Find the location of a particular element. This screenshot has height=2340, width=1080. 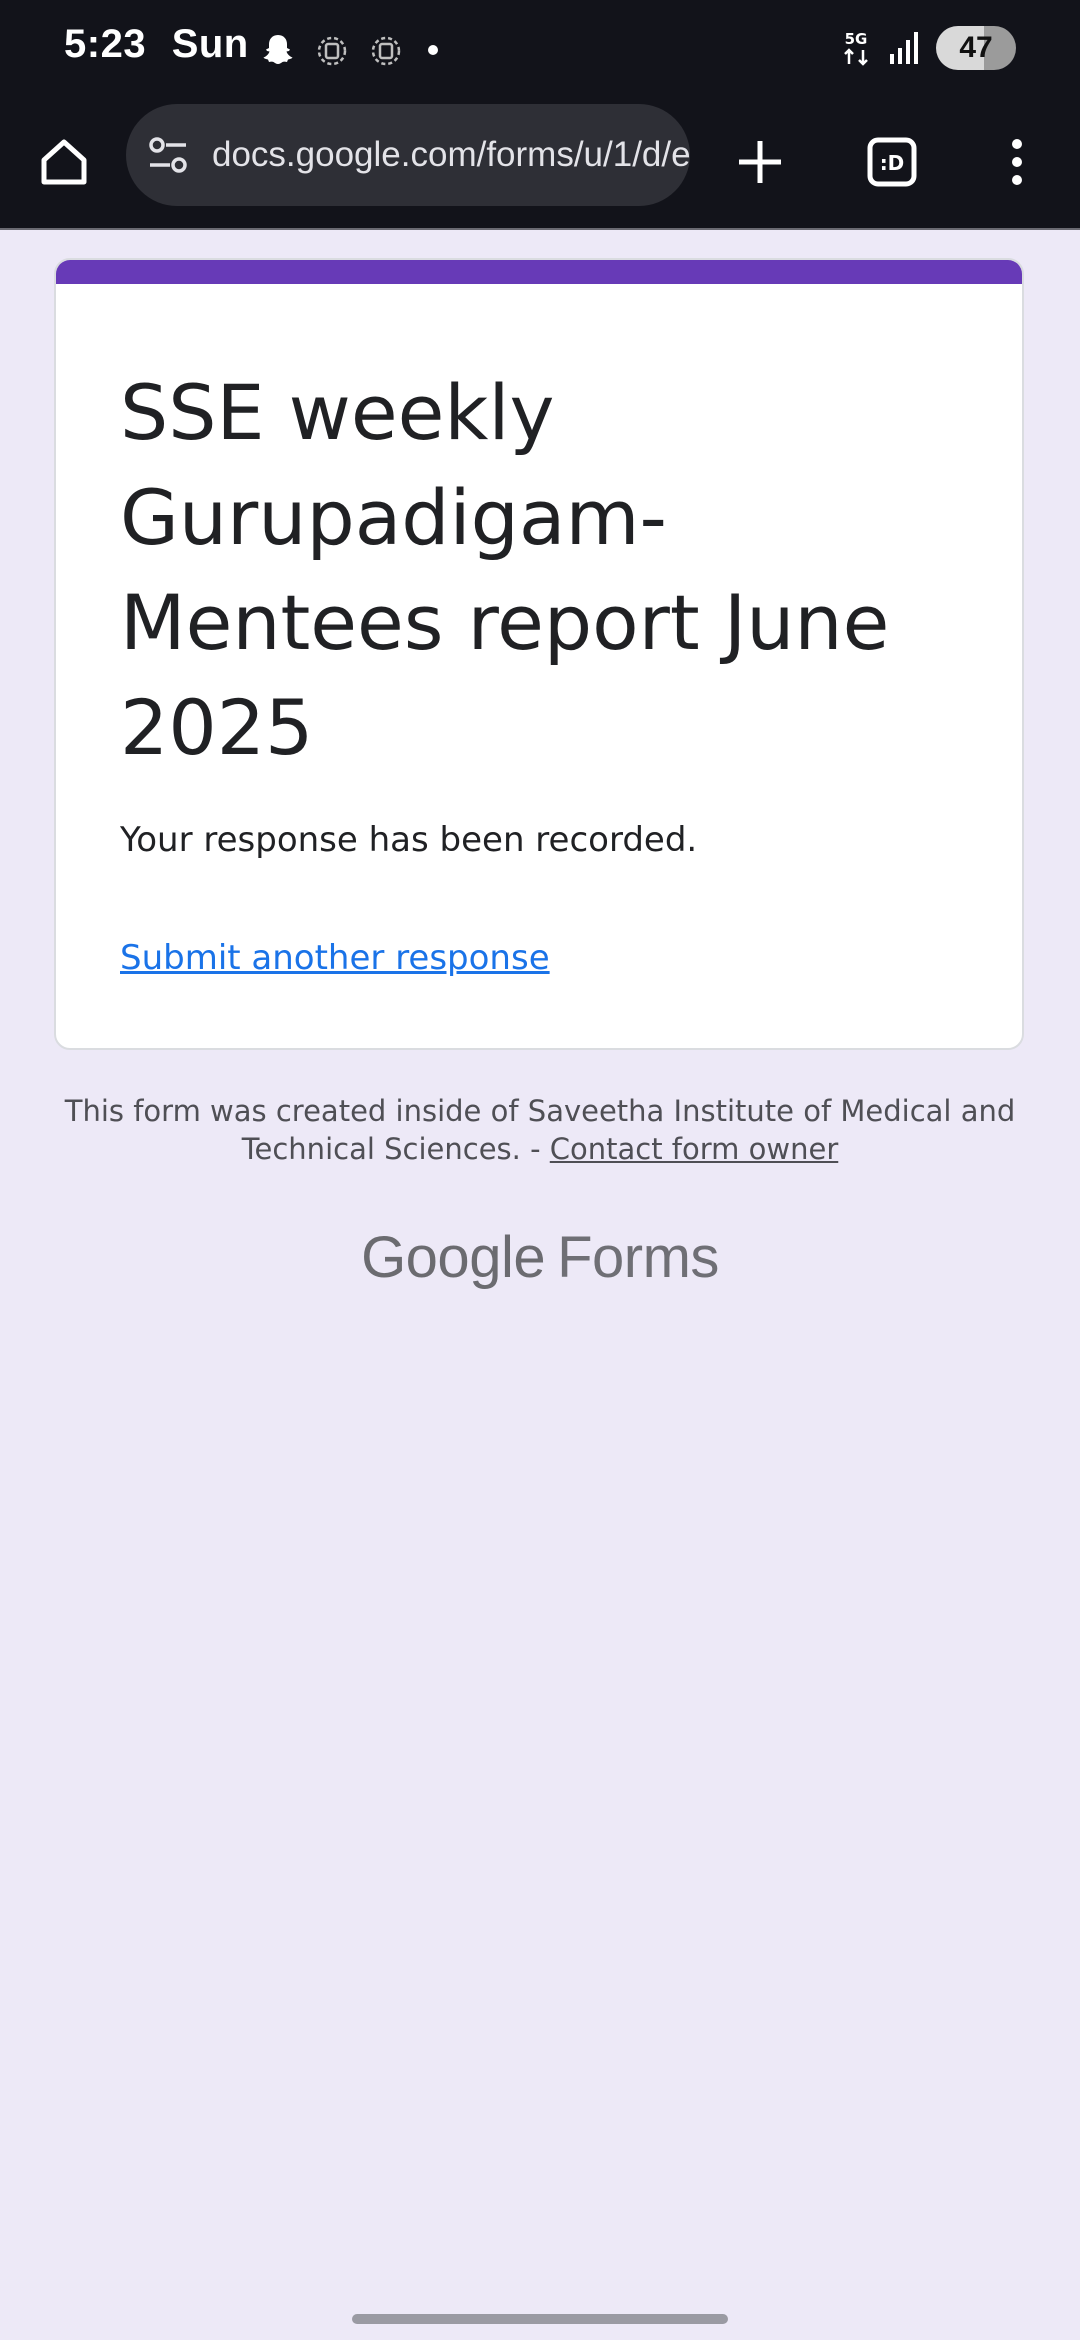

status-system-icons: 5G 47 is located at coordinates (927, 48).